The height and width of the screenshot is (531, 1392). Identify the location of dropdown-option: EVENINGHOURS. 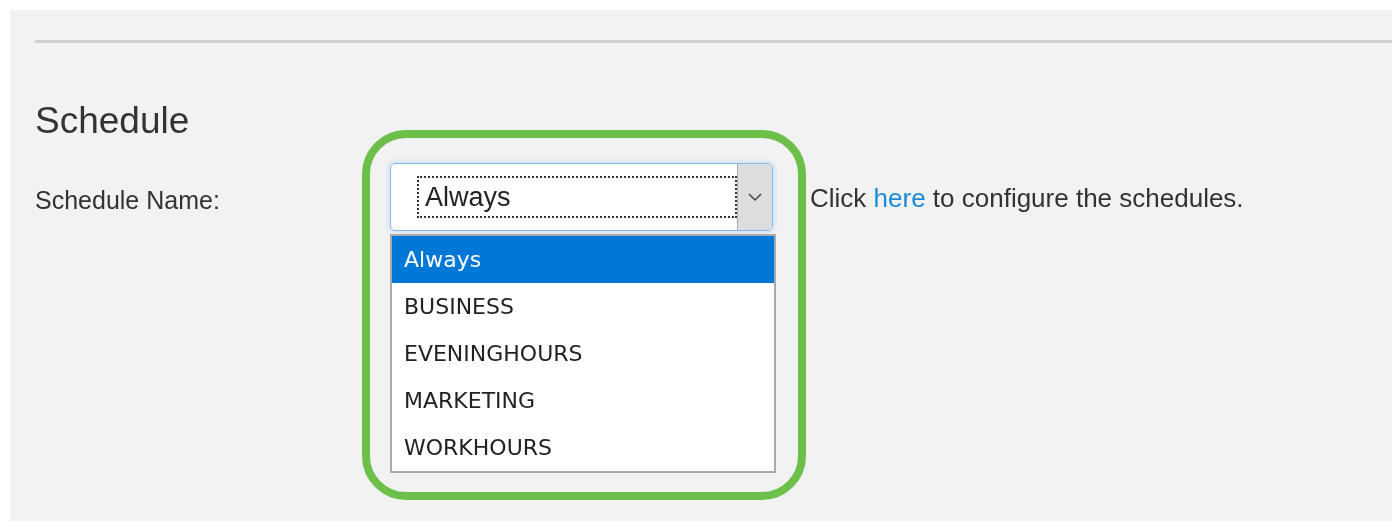
(583, 353).